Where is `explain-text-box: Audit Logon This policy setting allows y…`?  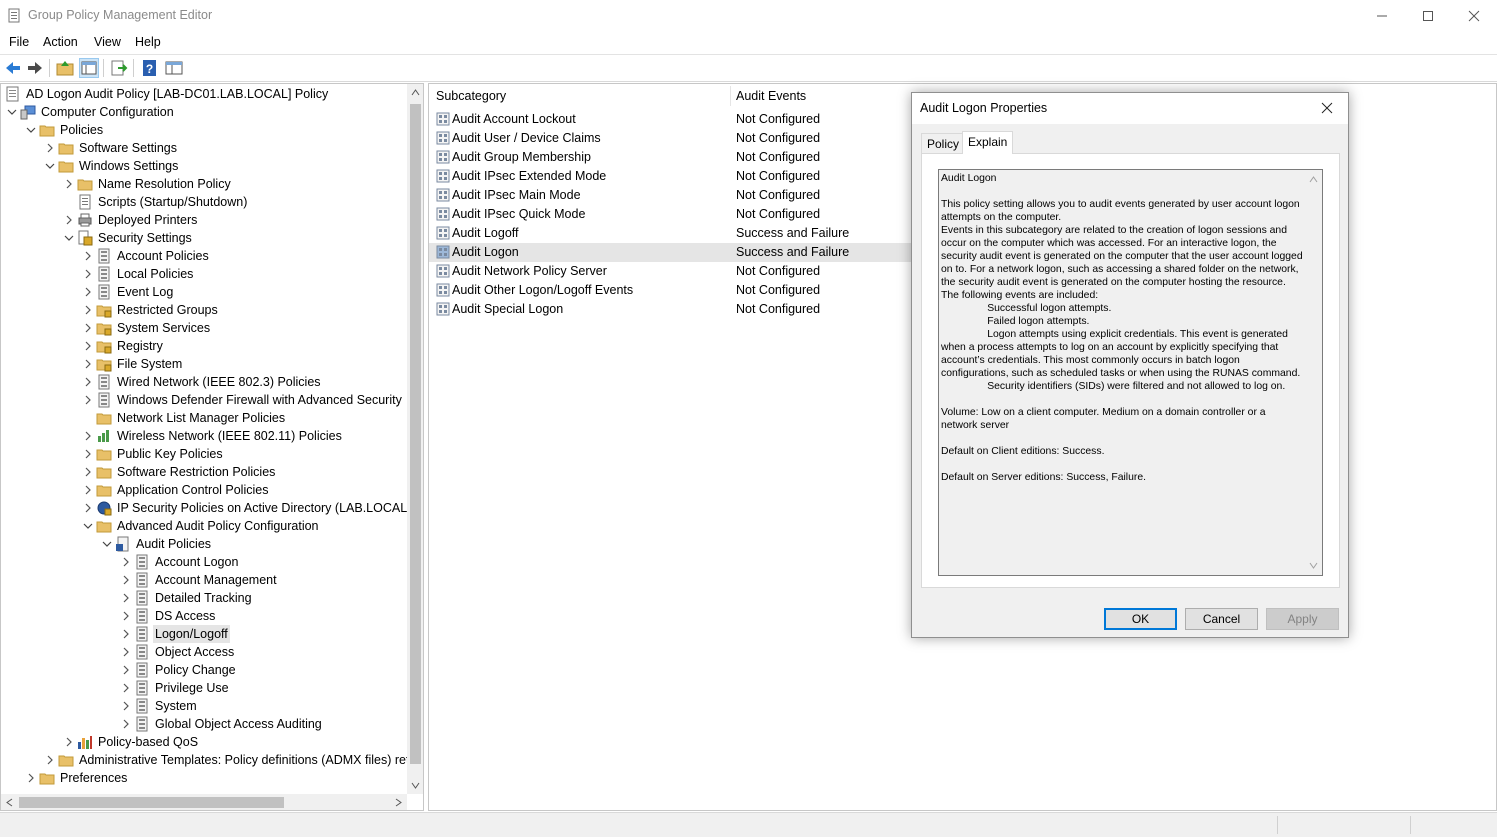
explain-text-box: Audit Logon This policy setting allows y… is located at coordinates (1130, 372).